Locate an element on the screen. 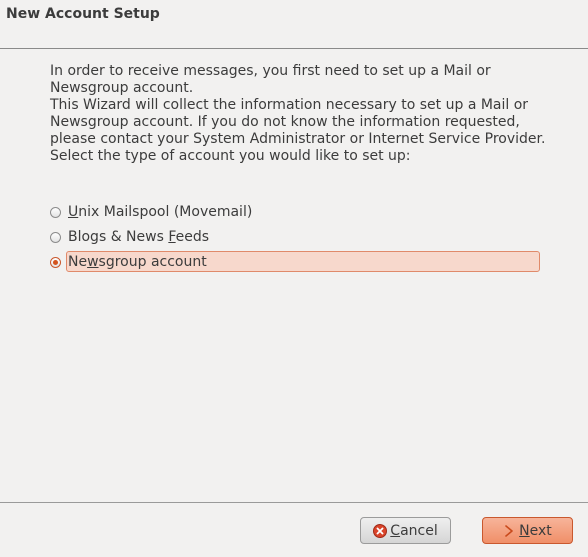  footer-divider is located at coordinates (294, 502).